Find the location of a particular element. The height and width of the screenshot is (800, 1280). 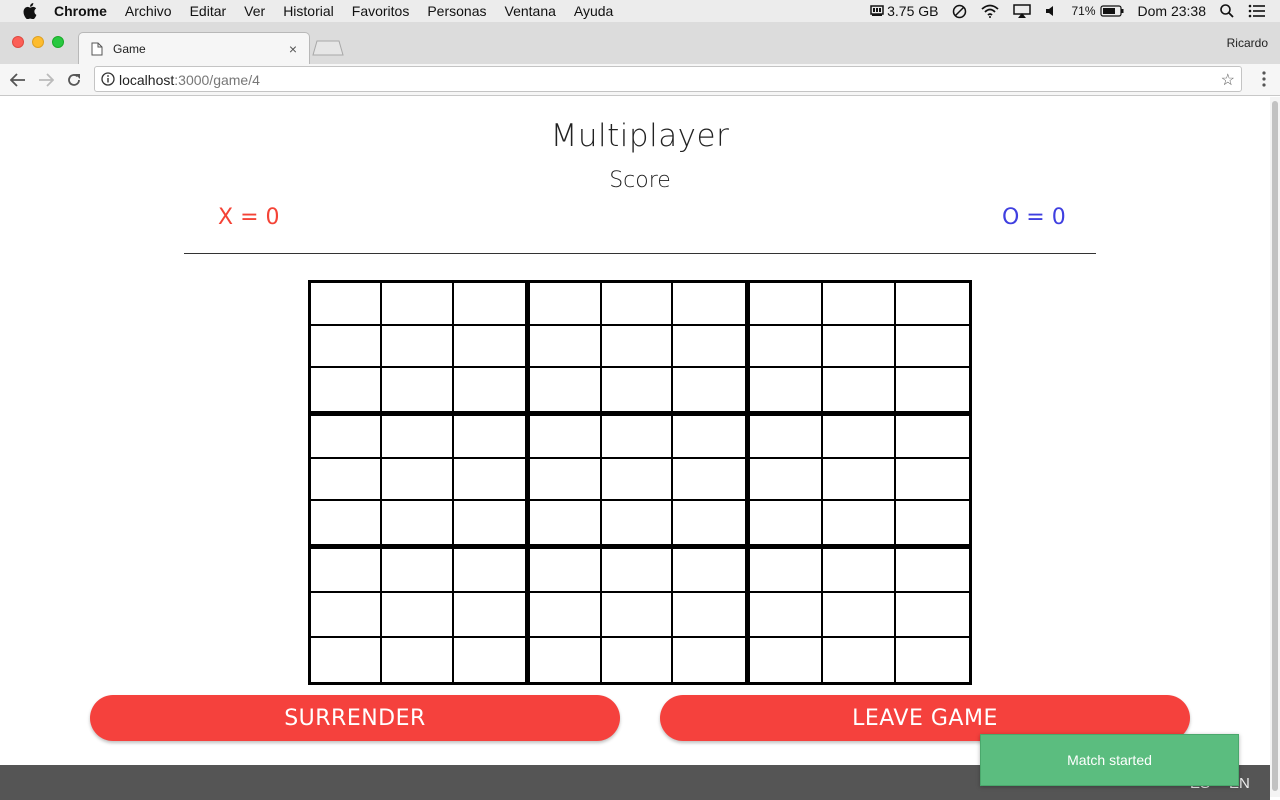

battery-indicator: 71% is located at coordinates (1097, 11).